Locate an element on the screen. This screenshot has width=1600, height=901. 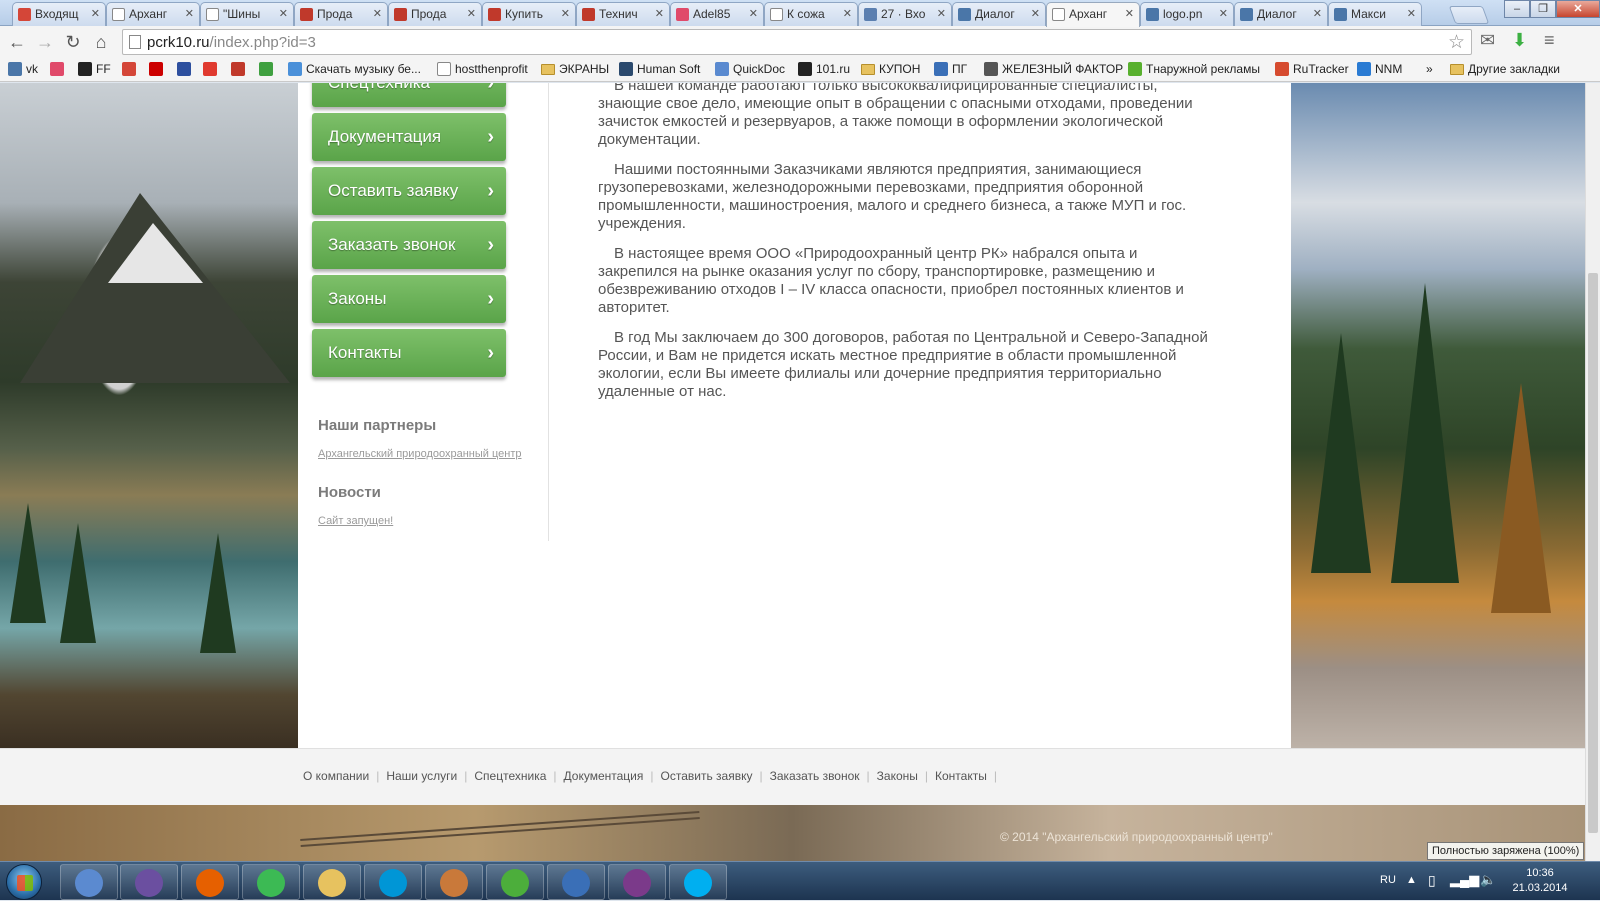
menu-button-3: Оставить заявку › is located at coordinates (409, 191).